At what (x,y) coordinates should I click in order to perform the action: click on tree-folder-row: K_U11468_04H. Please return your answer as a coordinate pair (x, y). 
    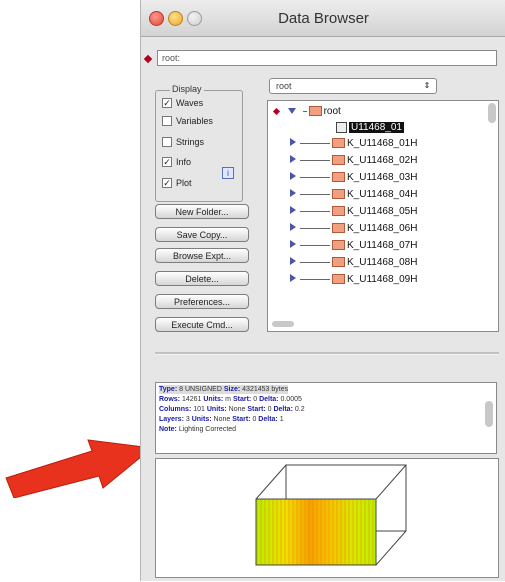
    Looking at the image, I should click on (353, 195).